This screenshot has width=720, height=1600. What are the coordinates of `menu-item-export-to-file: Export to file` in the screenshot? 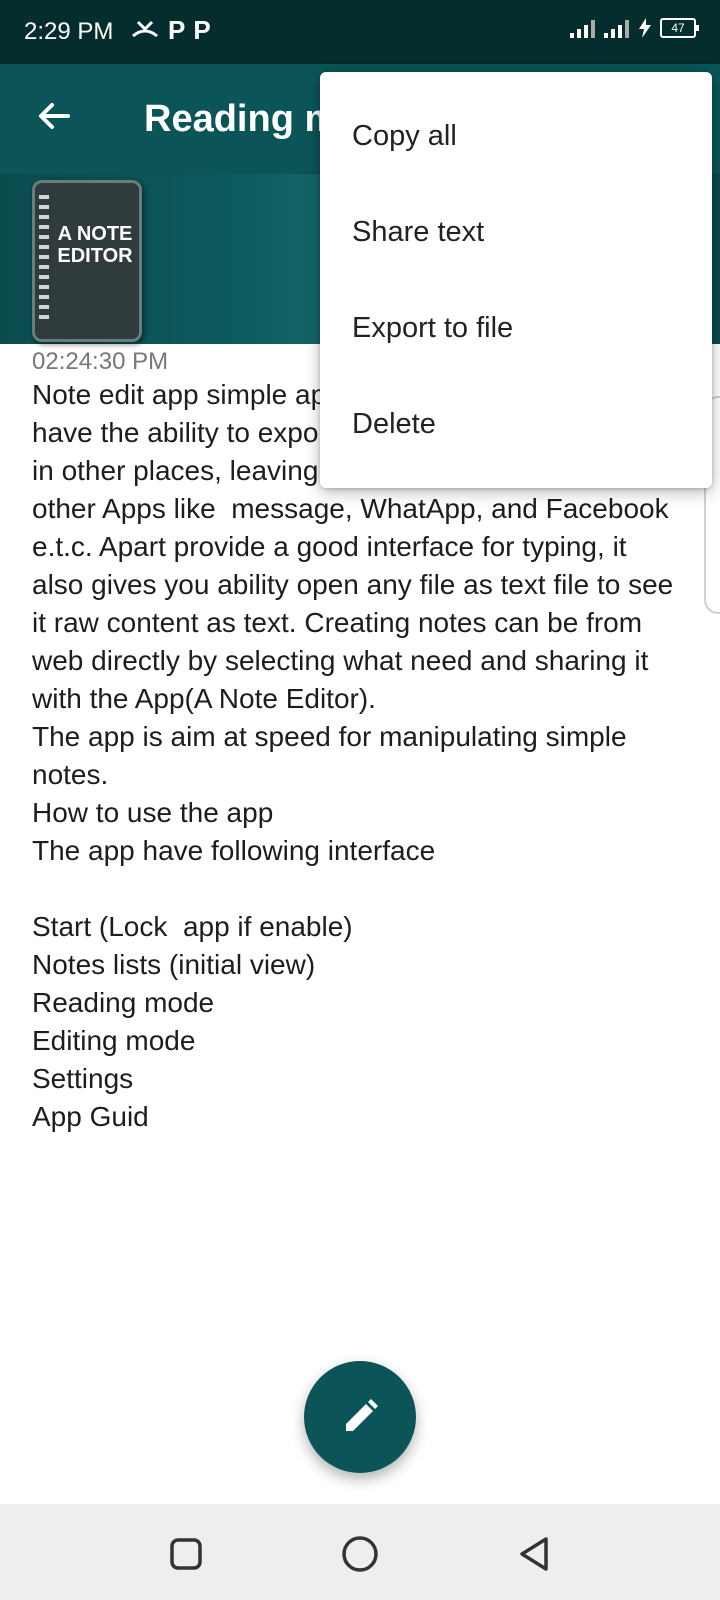 It's located at (516, 328).